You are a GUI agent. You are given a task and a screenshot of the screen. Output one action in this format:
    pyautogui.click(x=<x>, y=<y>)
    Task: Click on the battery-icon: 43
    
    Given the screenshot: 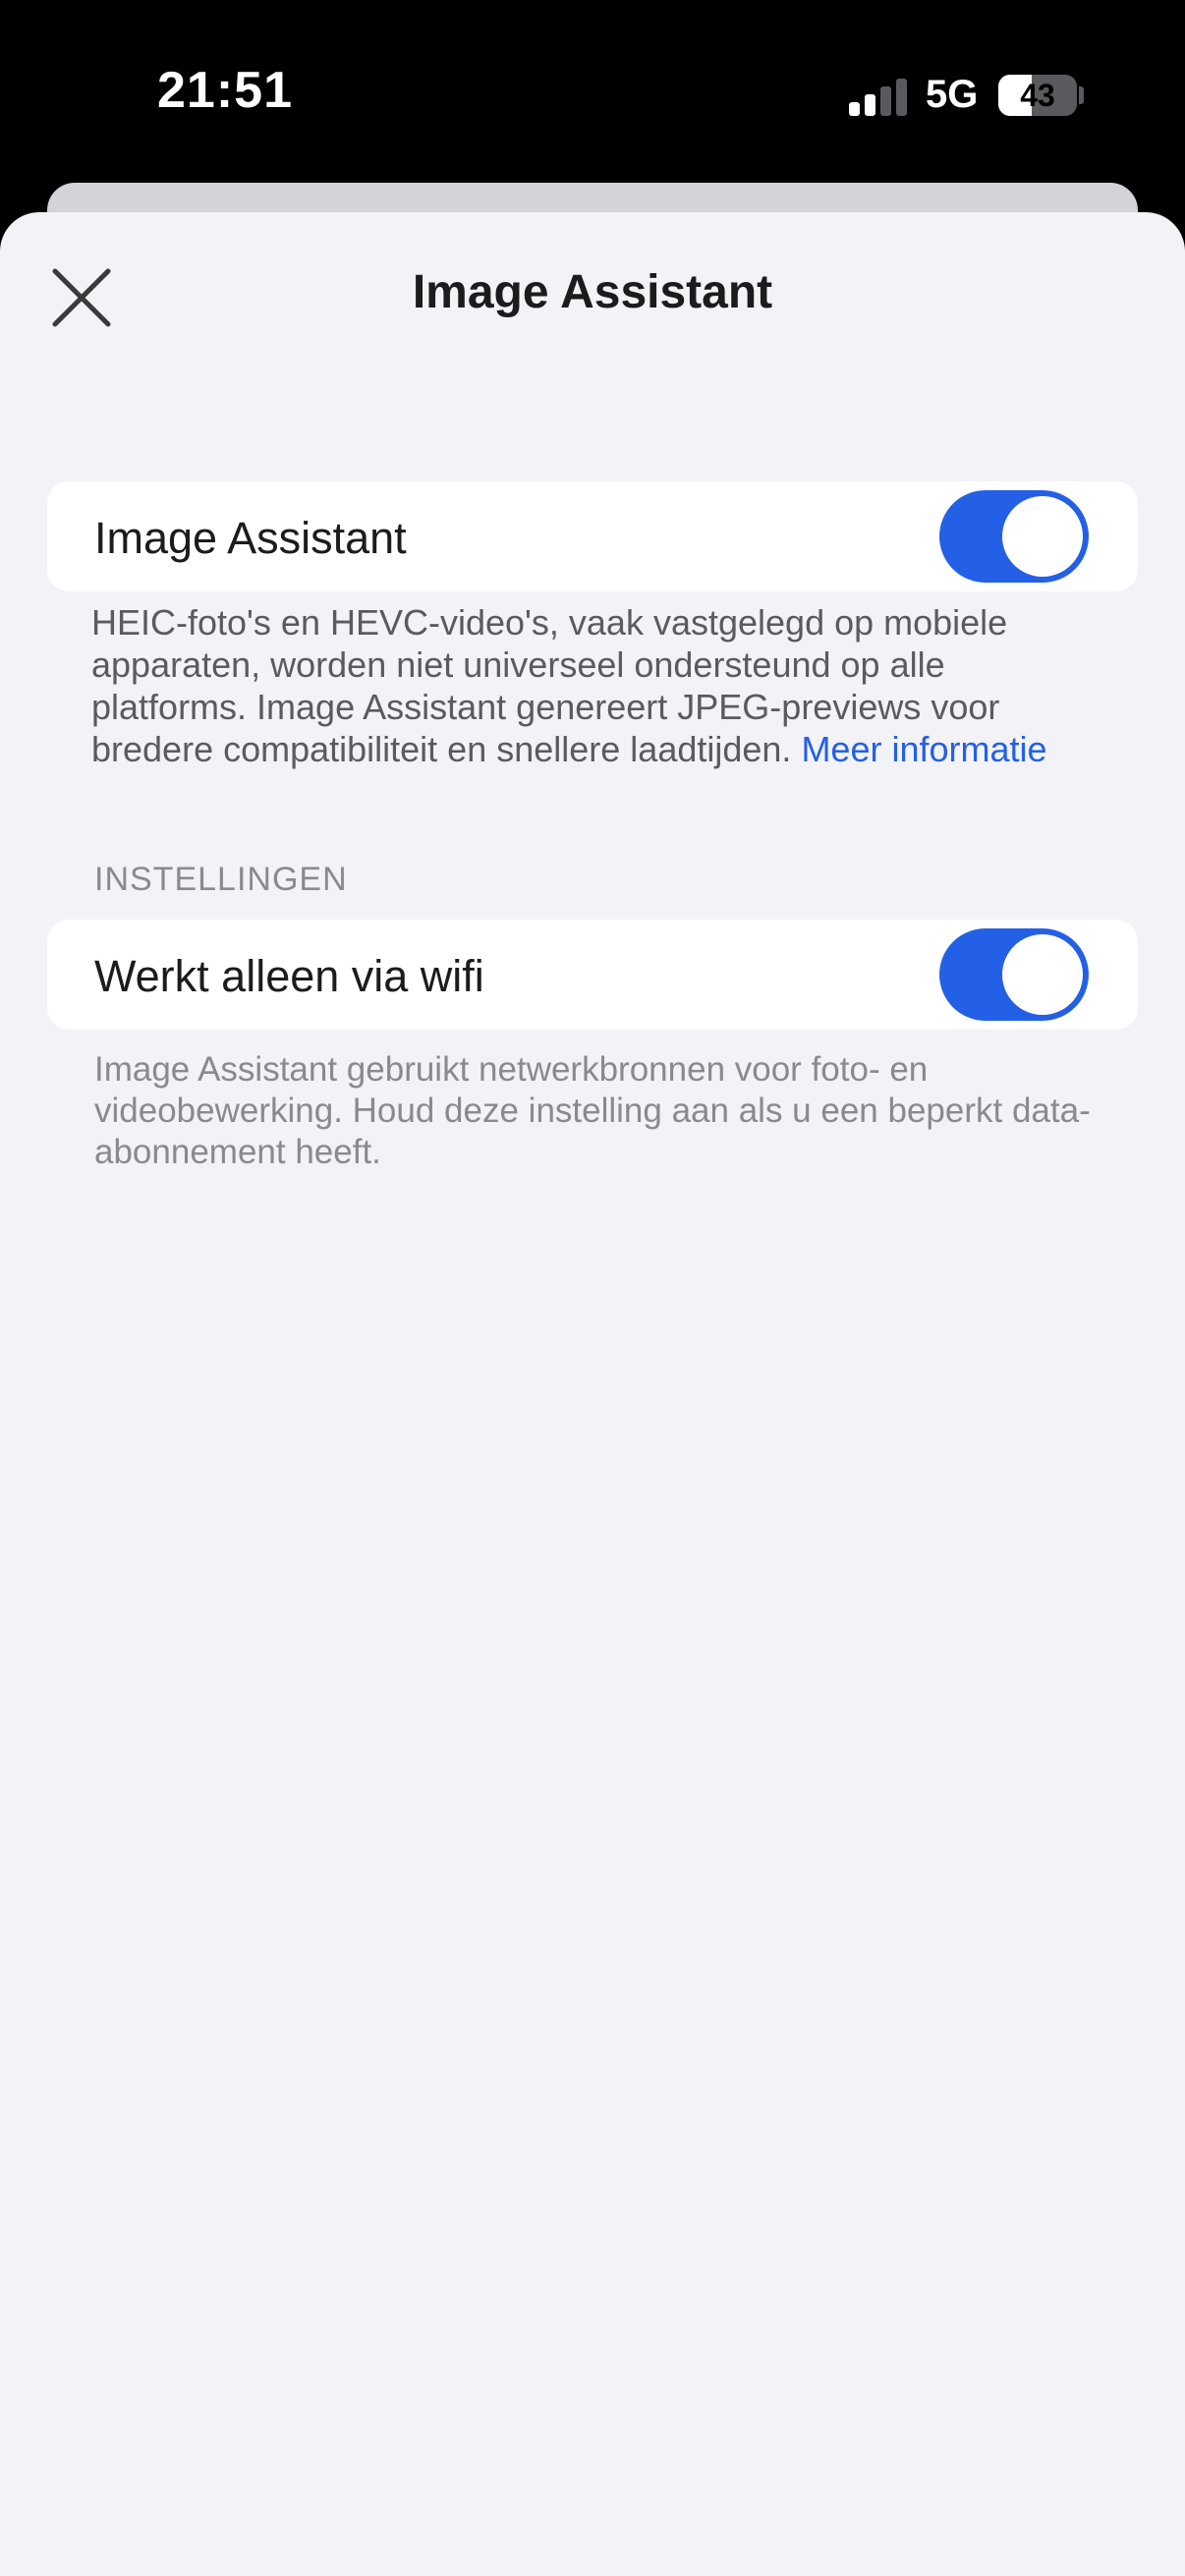 What is the action you would take?
    pyautogui.click(x=1038, y=95)
    